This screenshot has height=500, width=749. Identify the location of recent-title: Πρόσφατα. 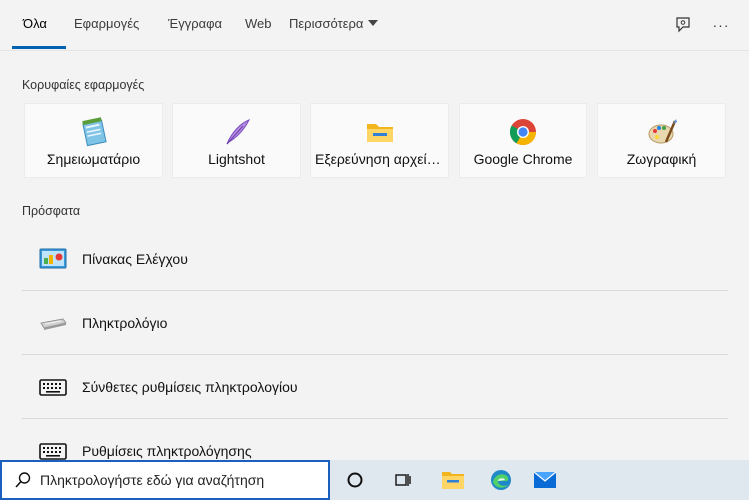
(51, 211).